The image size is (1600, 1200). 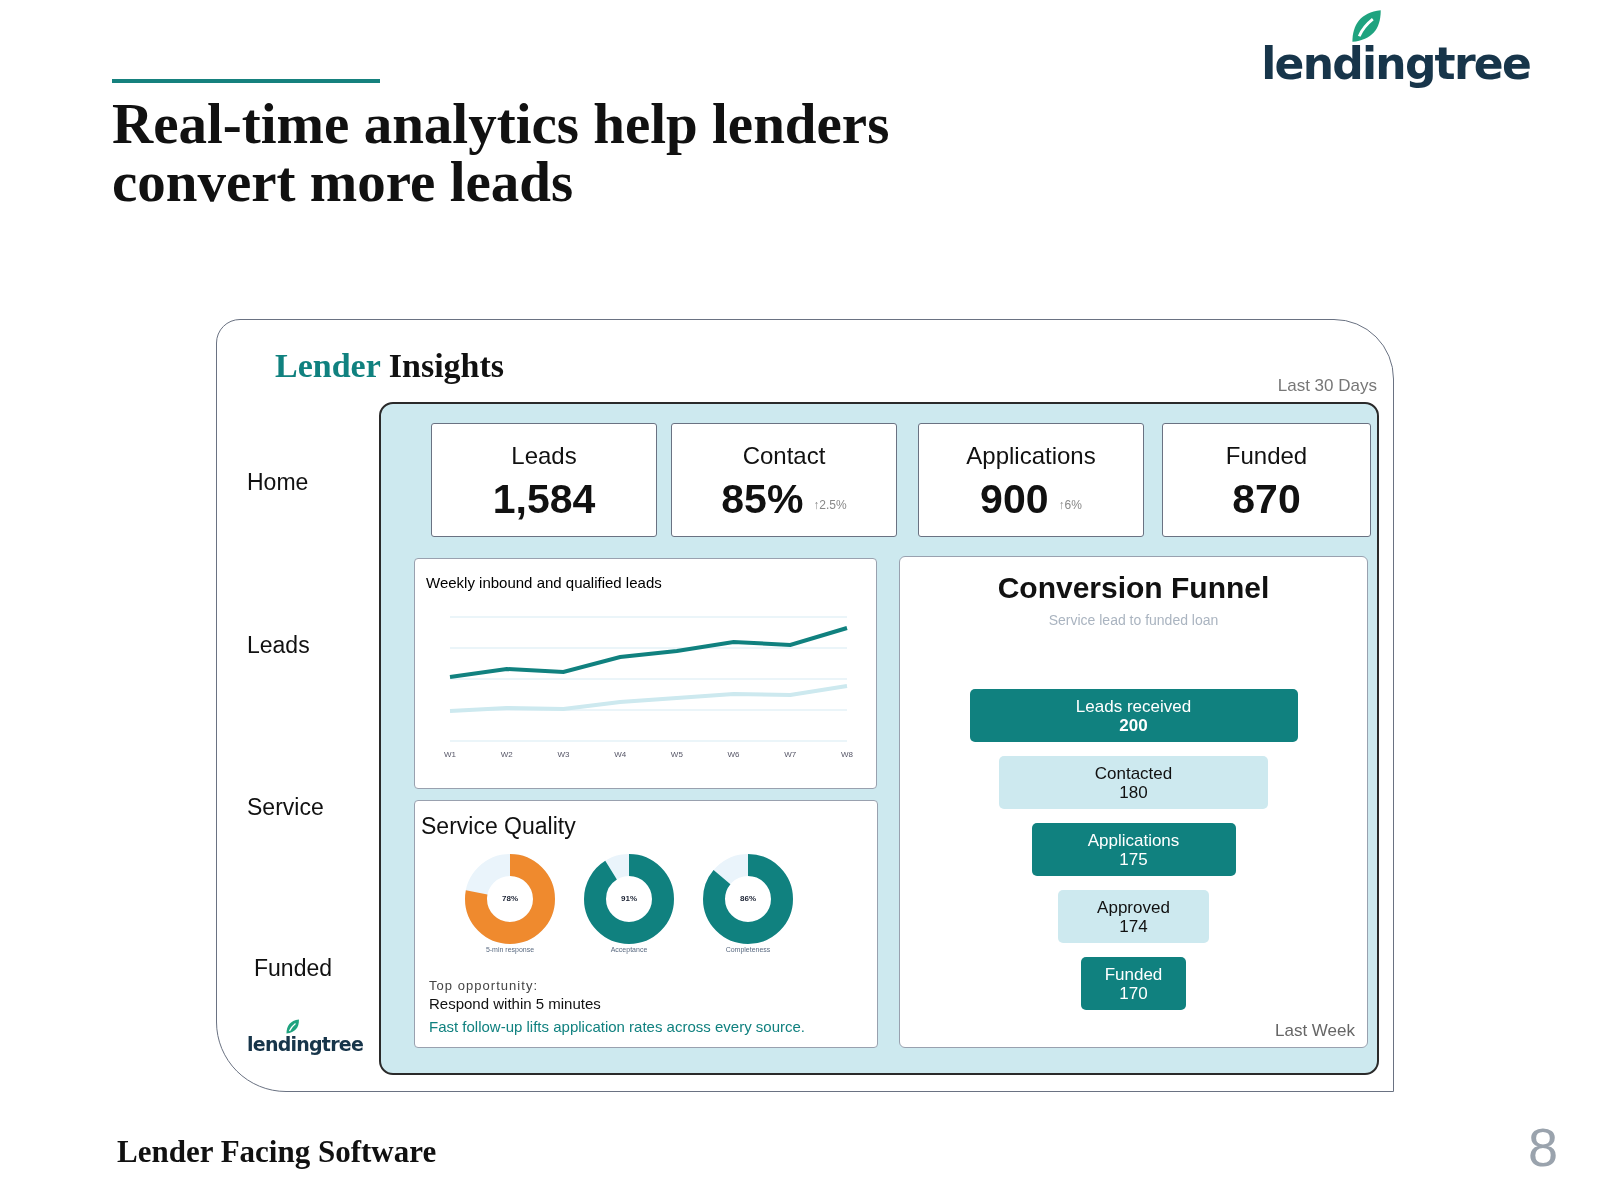 What do you see at coordinates (544, 583) in the screenshot?
I see `chart-title: Weekly inbound and qualified leads` at bounding box center [544, 583].